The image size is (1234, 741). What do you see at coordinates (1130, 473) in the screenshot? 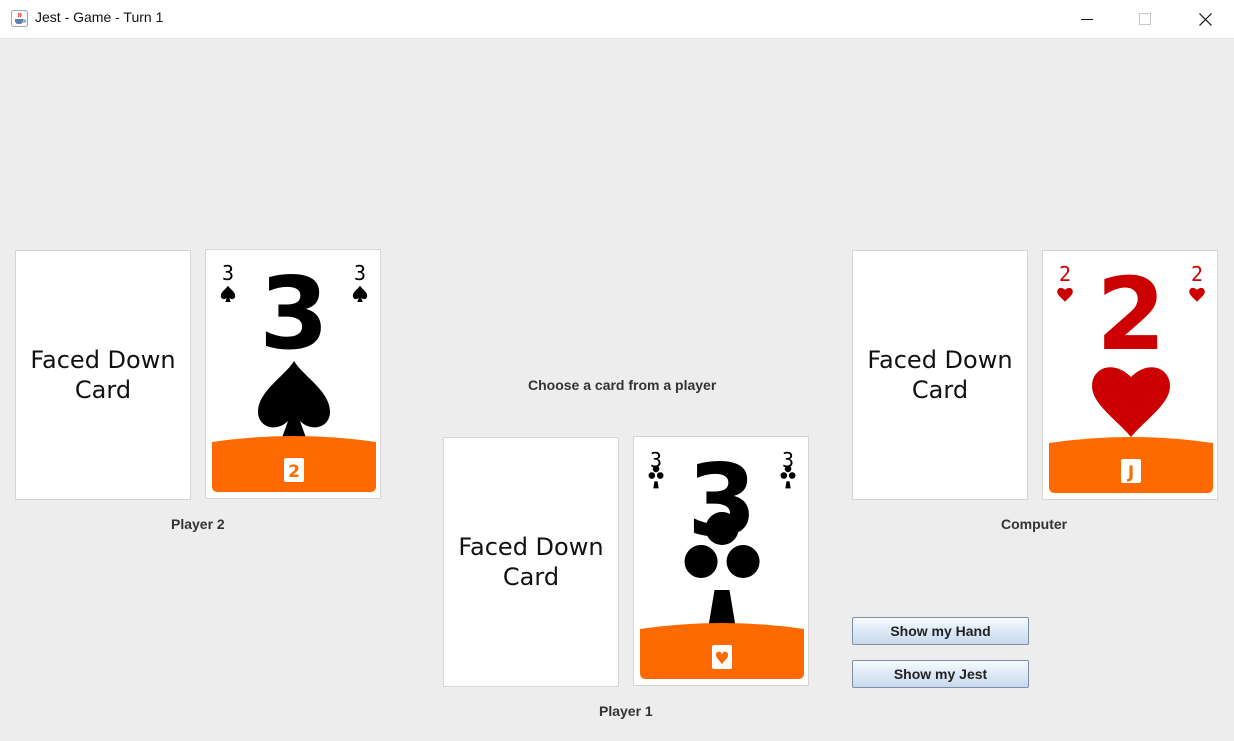
I see `trophy-value: J` at bounding box center [1130, 473].